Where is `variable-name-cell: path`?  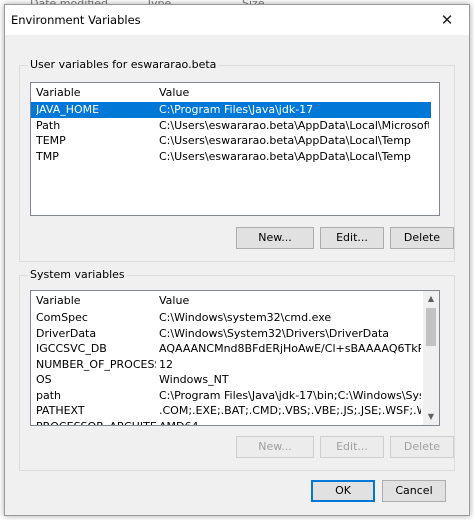
variable-name-cell: path is located at coordinates (49, 395).